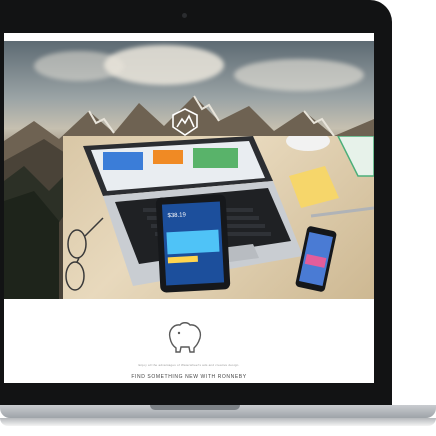 The width and height of the screenshot is (436, 436). What do you see at coordinates (355, 156) in the screenshot?
I see `notebook` at bounding box center [355, 156].